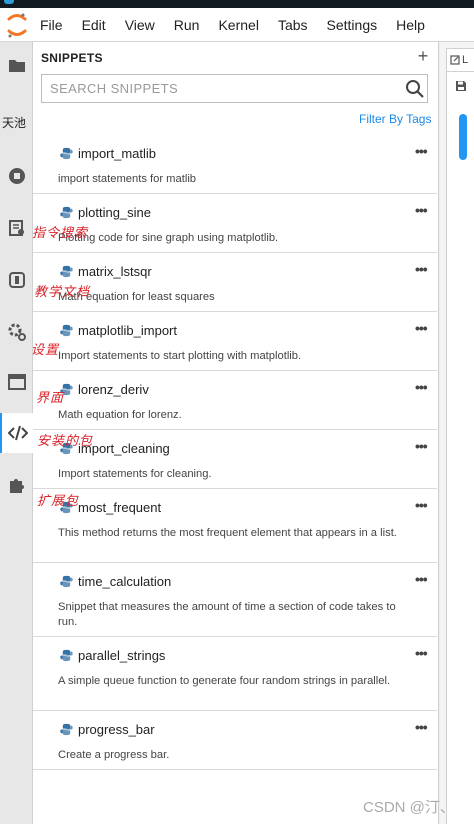 The image size is (474, 824). I want to click on snippet-name: lorenz_deriv, so click(113, 389).